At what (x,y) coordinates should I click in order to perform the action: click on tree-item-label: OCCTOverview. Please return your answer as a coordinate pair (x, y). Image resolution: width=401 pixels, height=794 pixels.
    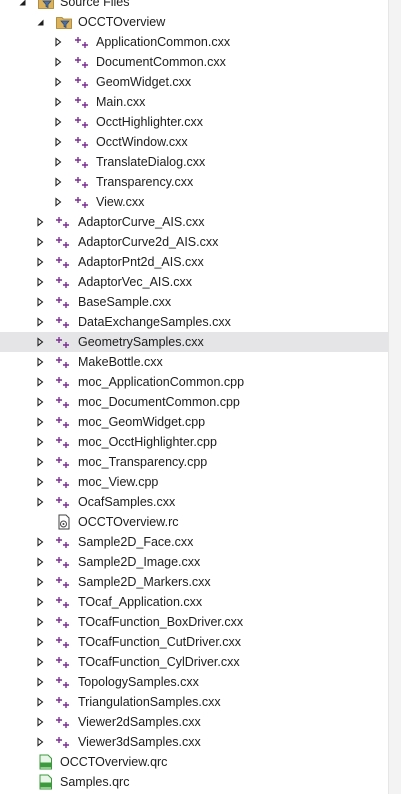
    Looking at the image, I should click on (122, 22).